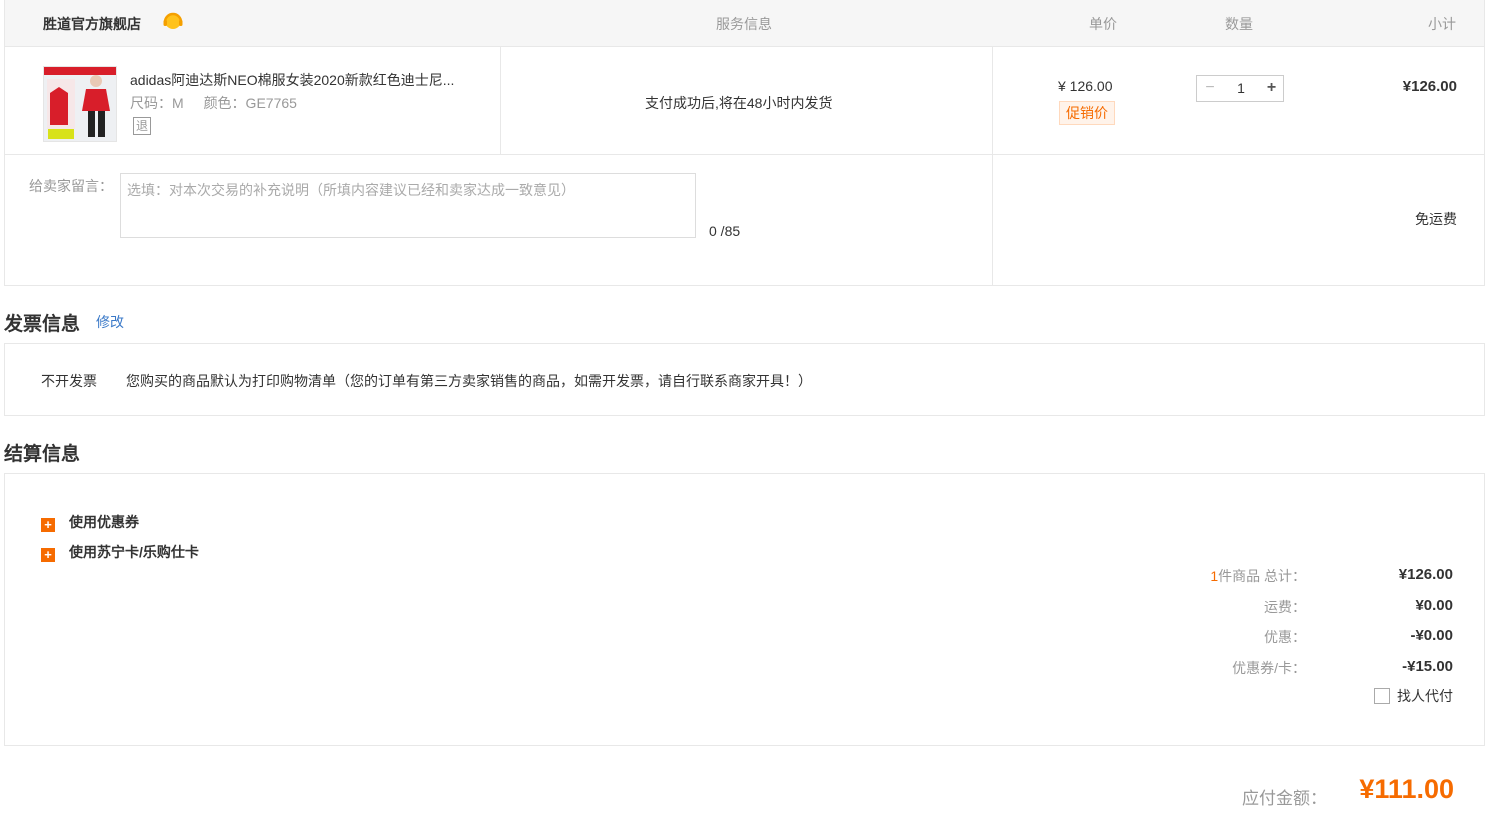  I want to click on col-price-header: 单价, so click(1103, 24).